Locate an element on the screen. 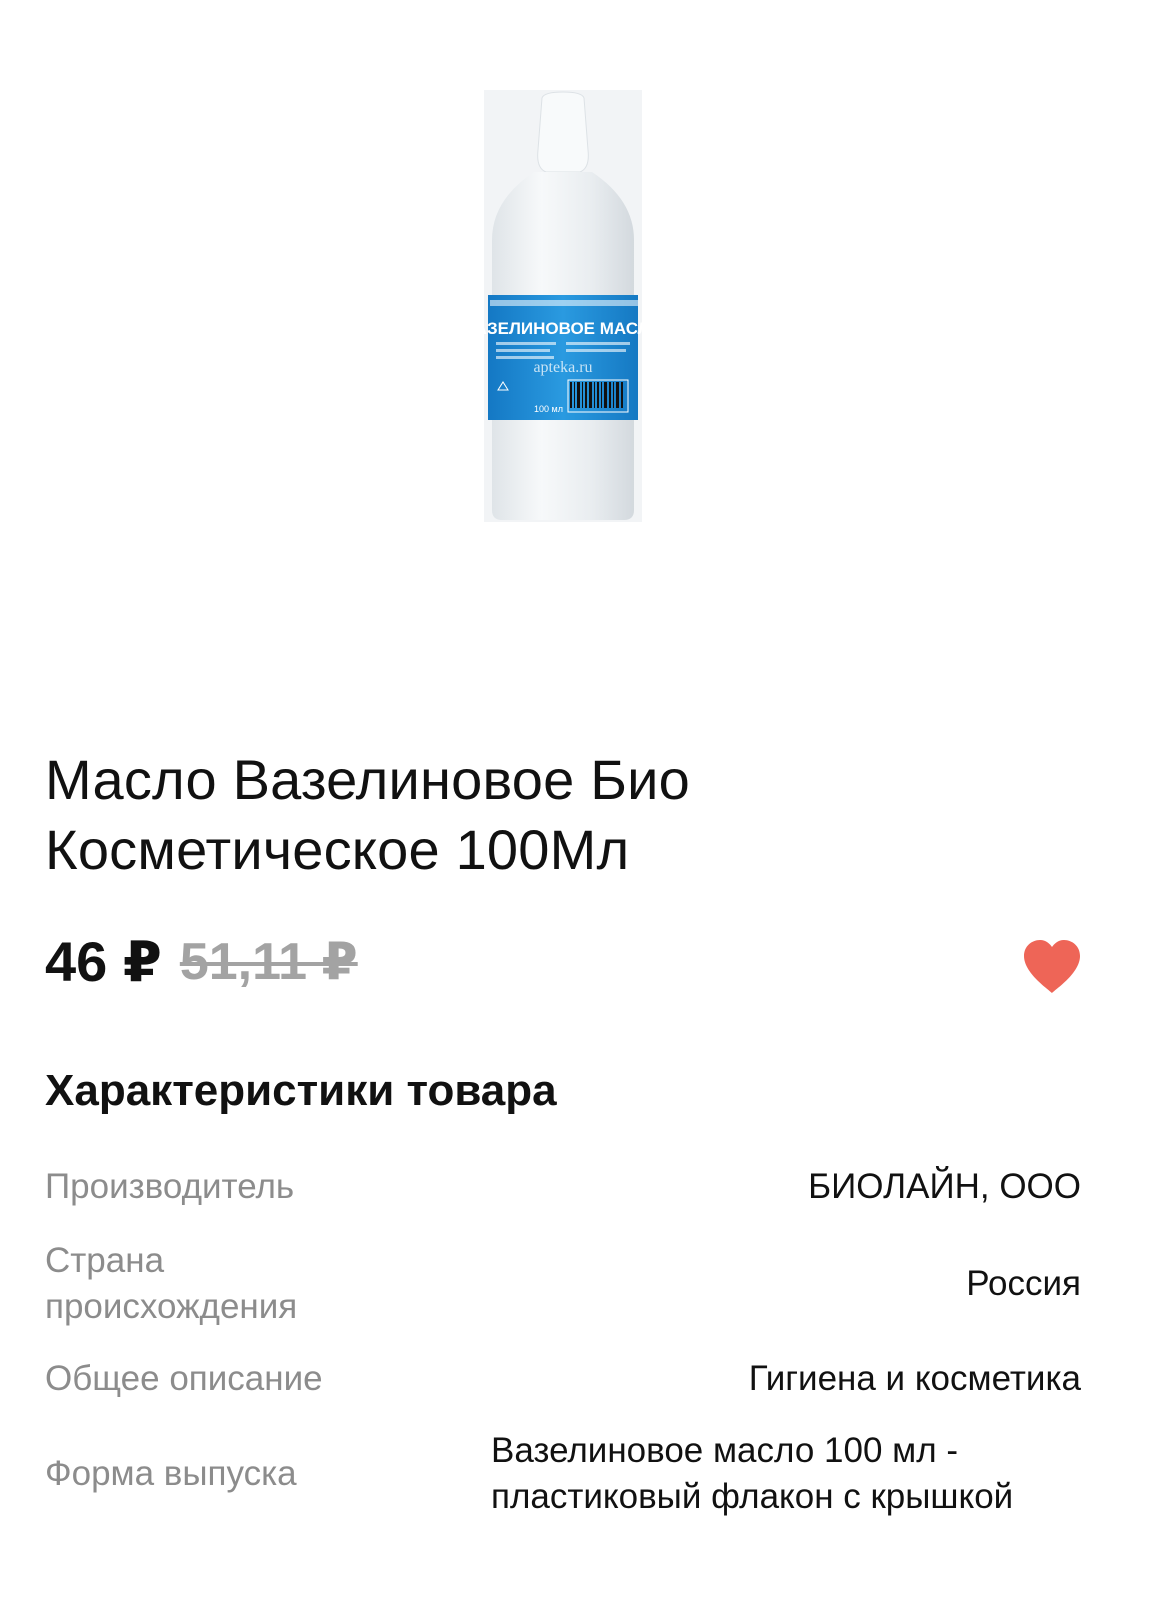 The height and width of the screenshot is (1600, 1149). bottle-illustration: ВАЗЕЛИНОВОЕ МАСЛО apteka.ru 100 мл is located at coordinates (563, 306).